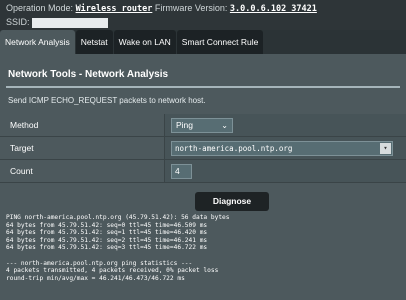 The image size is (406, 300). I want to click on count-field: 4, so click(285, 171).